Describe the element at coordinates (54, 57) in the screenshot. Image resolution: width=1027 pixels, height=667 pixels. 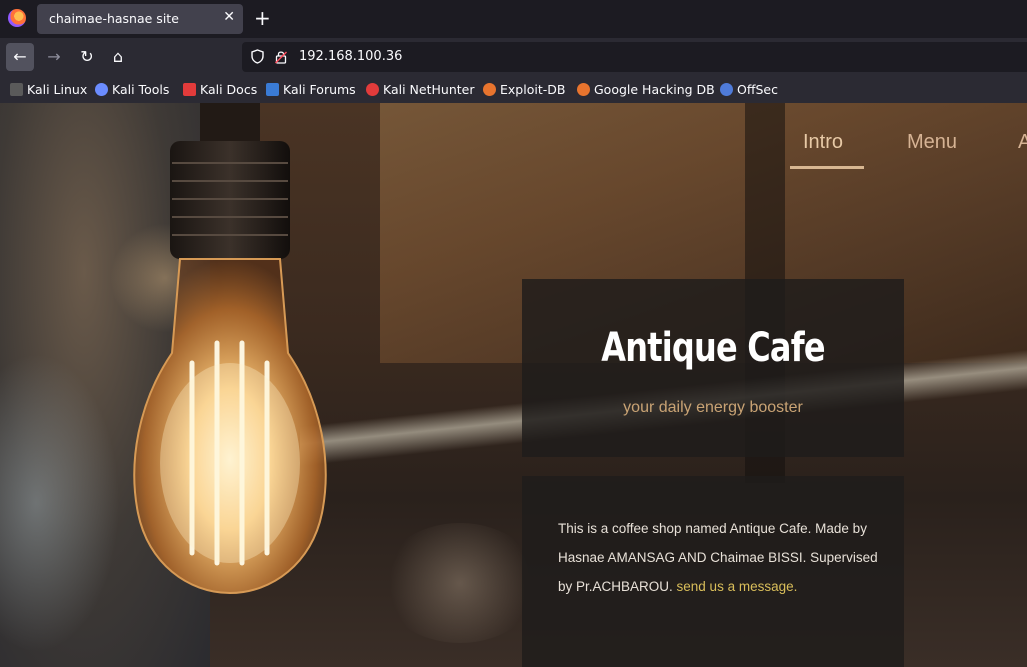
I see `forward-button: →` at that location.